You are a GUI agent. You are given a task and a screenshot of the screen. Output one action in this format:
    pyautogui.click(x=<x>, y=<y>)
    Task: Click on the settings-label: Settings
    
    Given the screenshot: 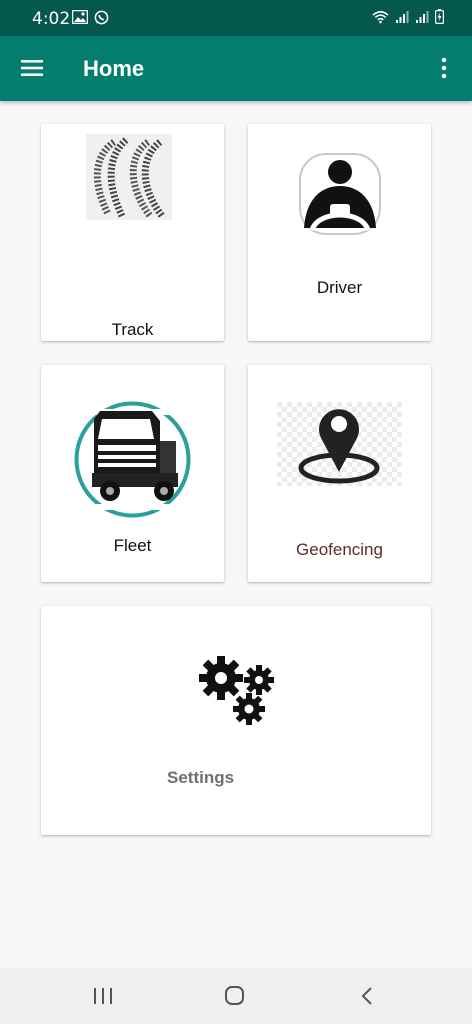 What is the action you would take?
    pyautogui.click(x=201, y=777)
    